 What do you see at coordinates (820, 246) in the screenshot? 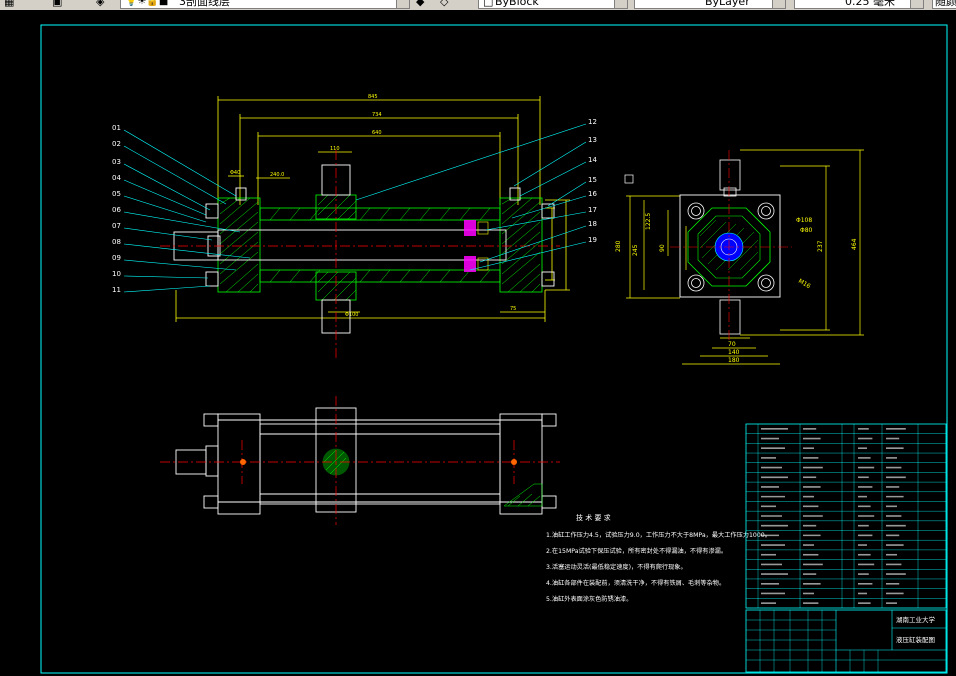
I see `svg-text: 237` at bounding box center [820, 246].